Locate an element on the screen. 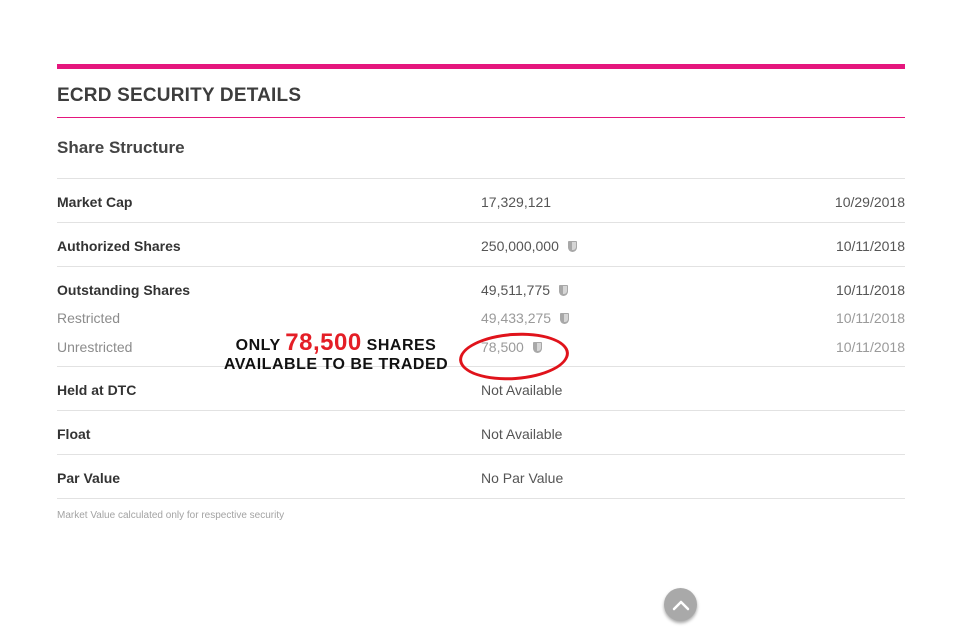 This screenshot has width=962, height=642. market-cap-date: 10/29/2018 is located at coordinates (869, 202).